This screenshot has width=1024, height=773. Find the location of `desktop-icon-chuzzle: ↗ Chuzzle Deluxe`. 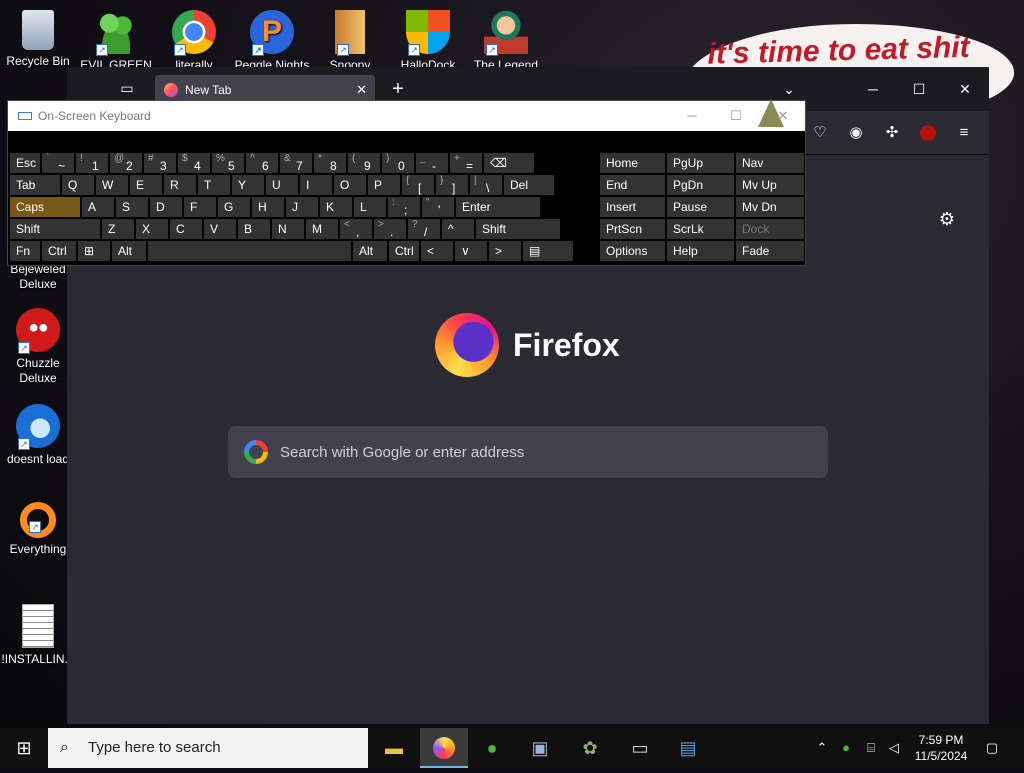

desktop-icon-chuzzle: ↗ Chuzzle Deluxe is located at coordinates (38, 347).